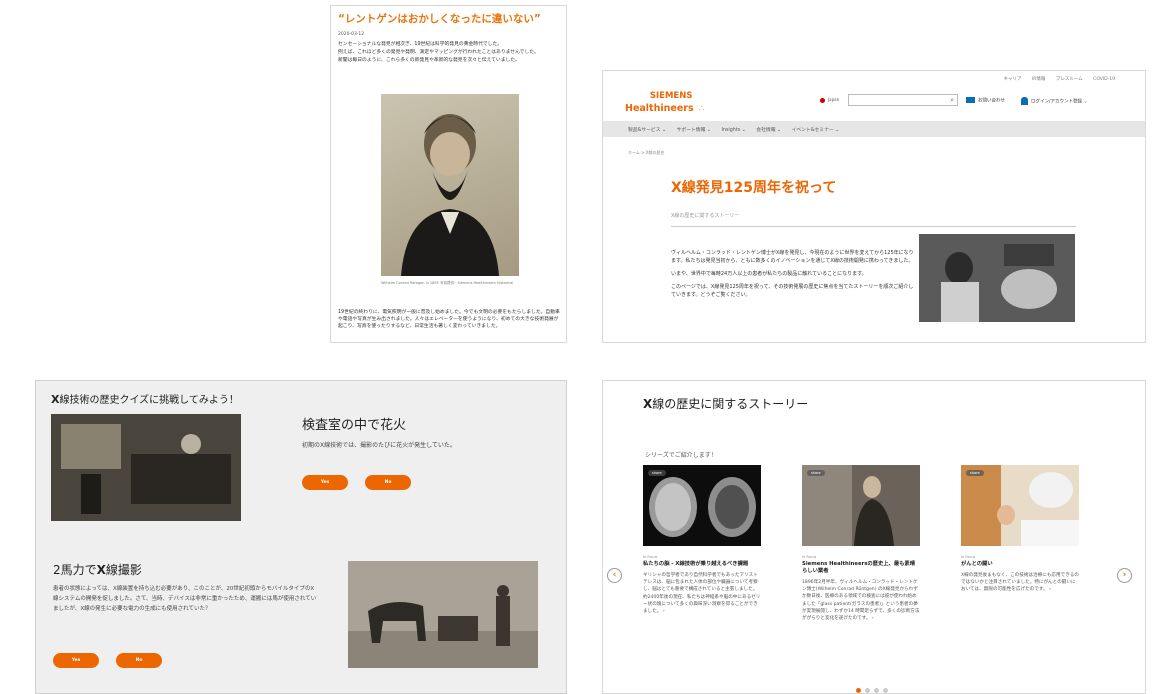  Describe the element at coordinates (351, 34) in the screenshot. I see `article-date: 2020-03-12` at that location.